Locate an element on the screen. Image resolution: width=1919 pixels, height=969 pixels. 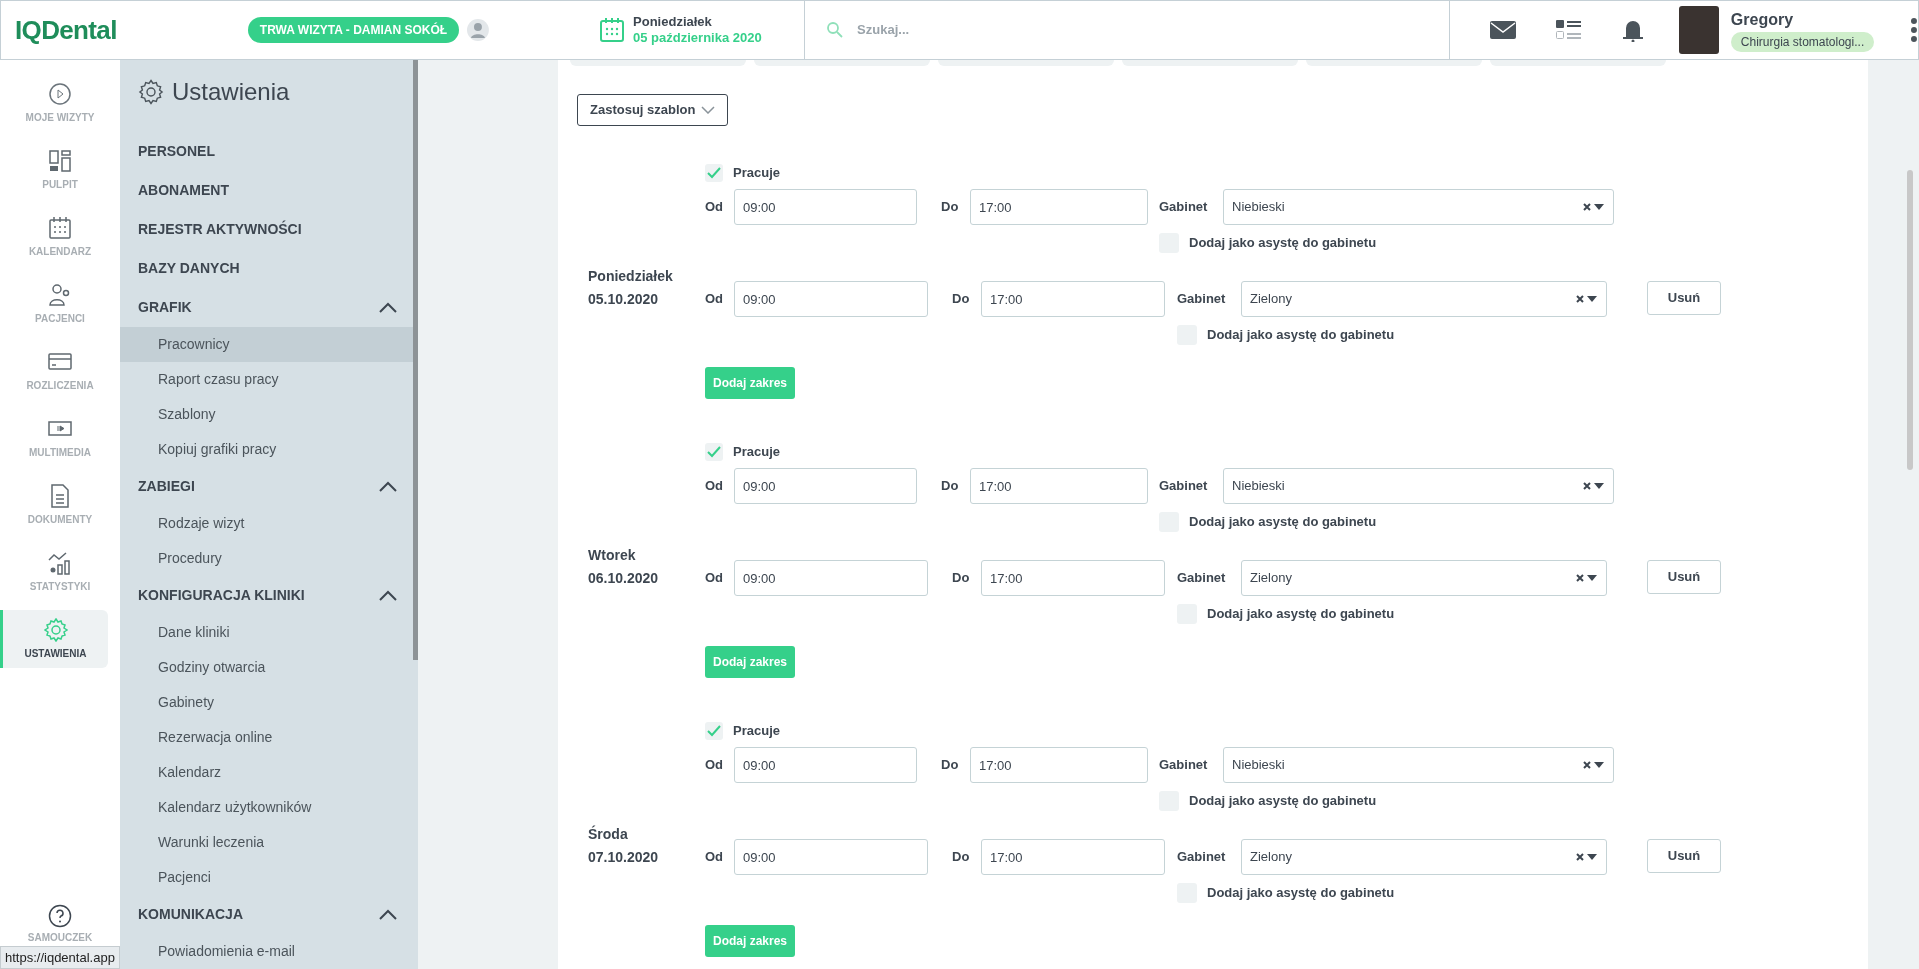
template-dropdown: Zastosuj szablon is located at coordinates (653, 110).